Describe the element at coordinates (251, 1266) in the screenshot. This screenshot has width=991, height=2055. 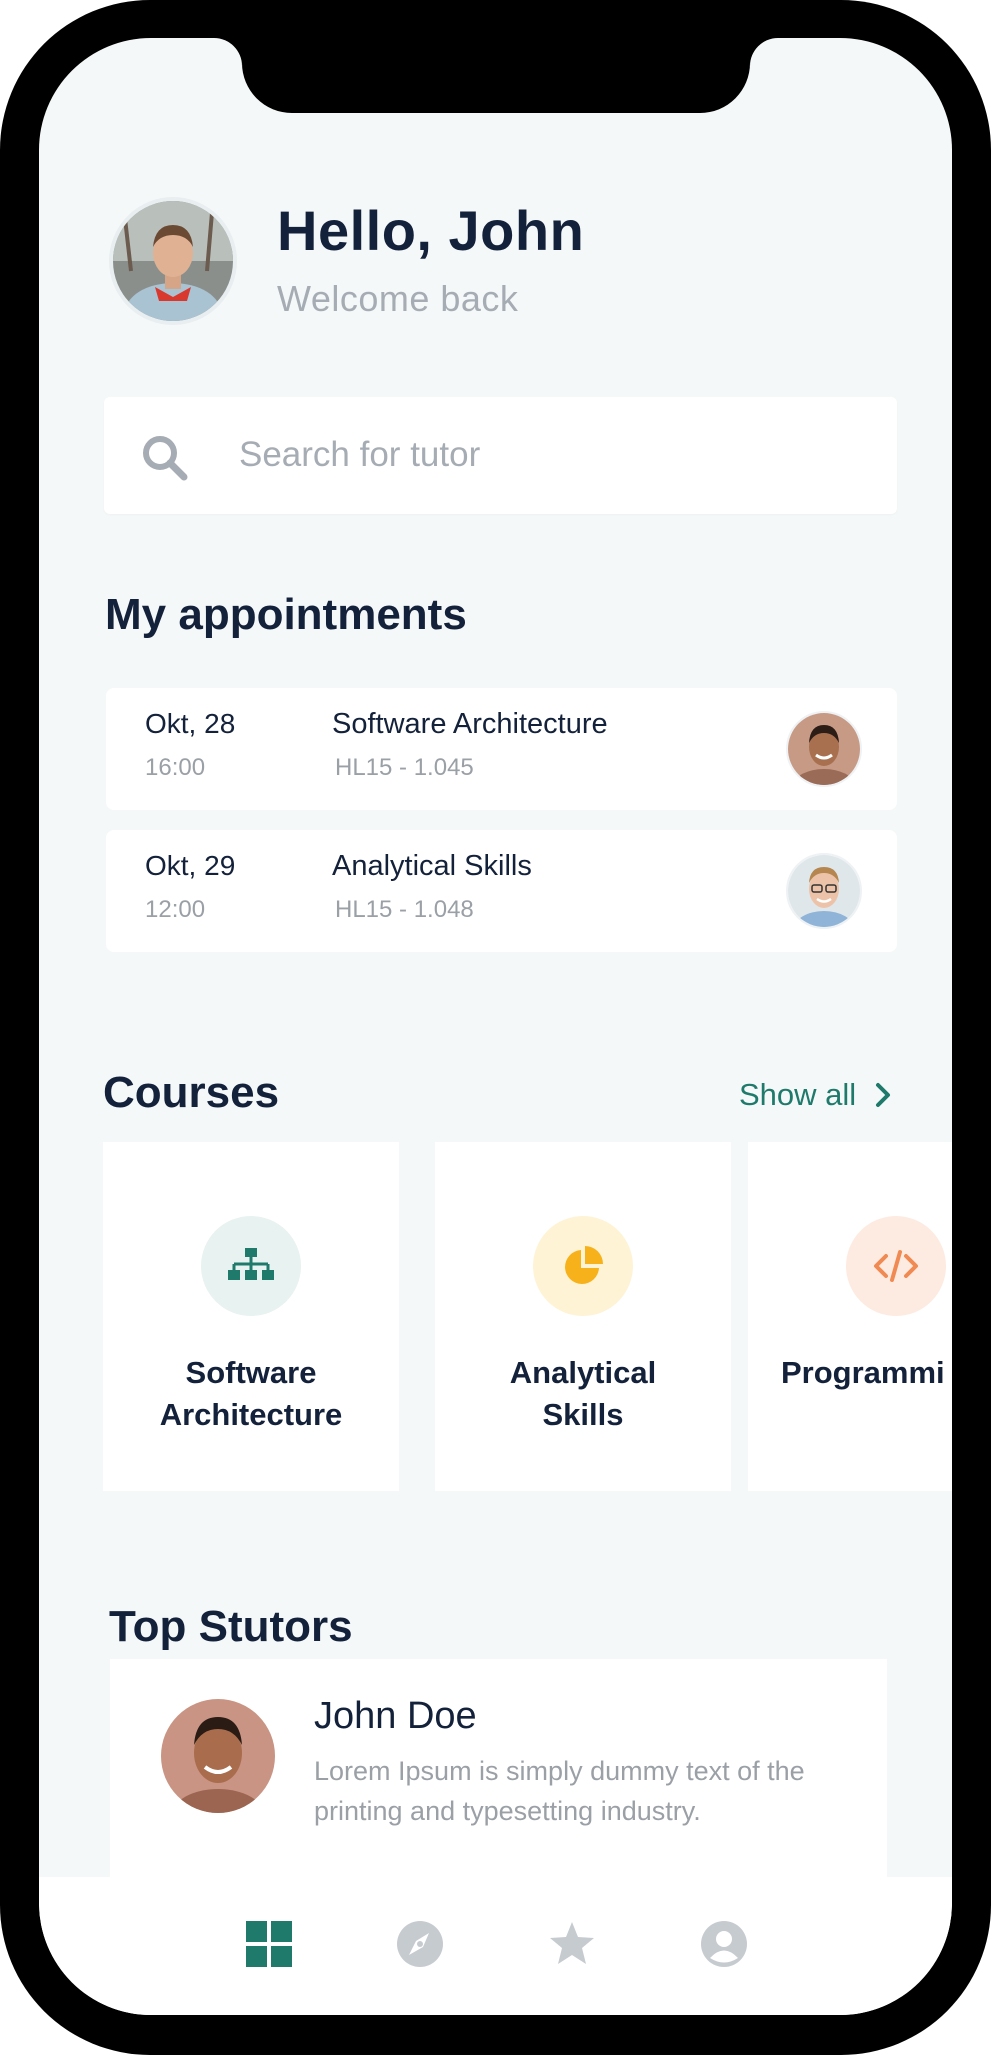
I see `sitemap-icon` at that location.